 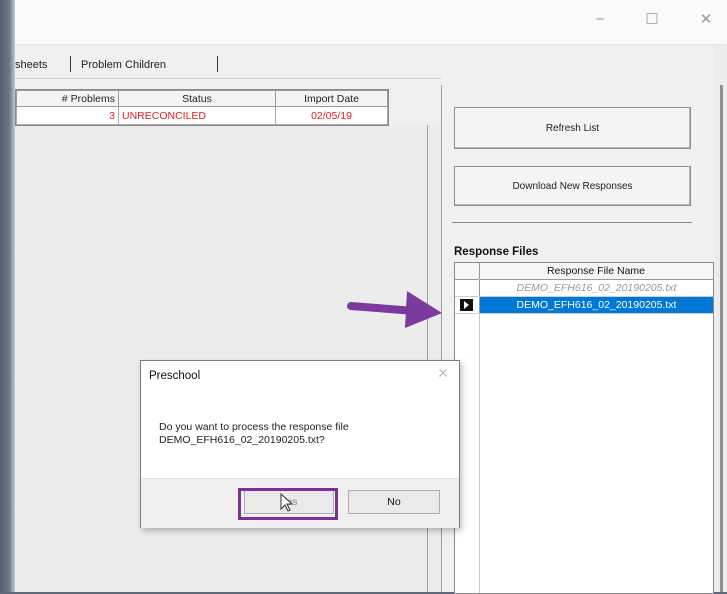 What do you see at coordinates (572, 222) in the screenshot?
I see `panel-divider` at bounding box center [572, 222].